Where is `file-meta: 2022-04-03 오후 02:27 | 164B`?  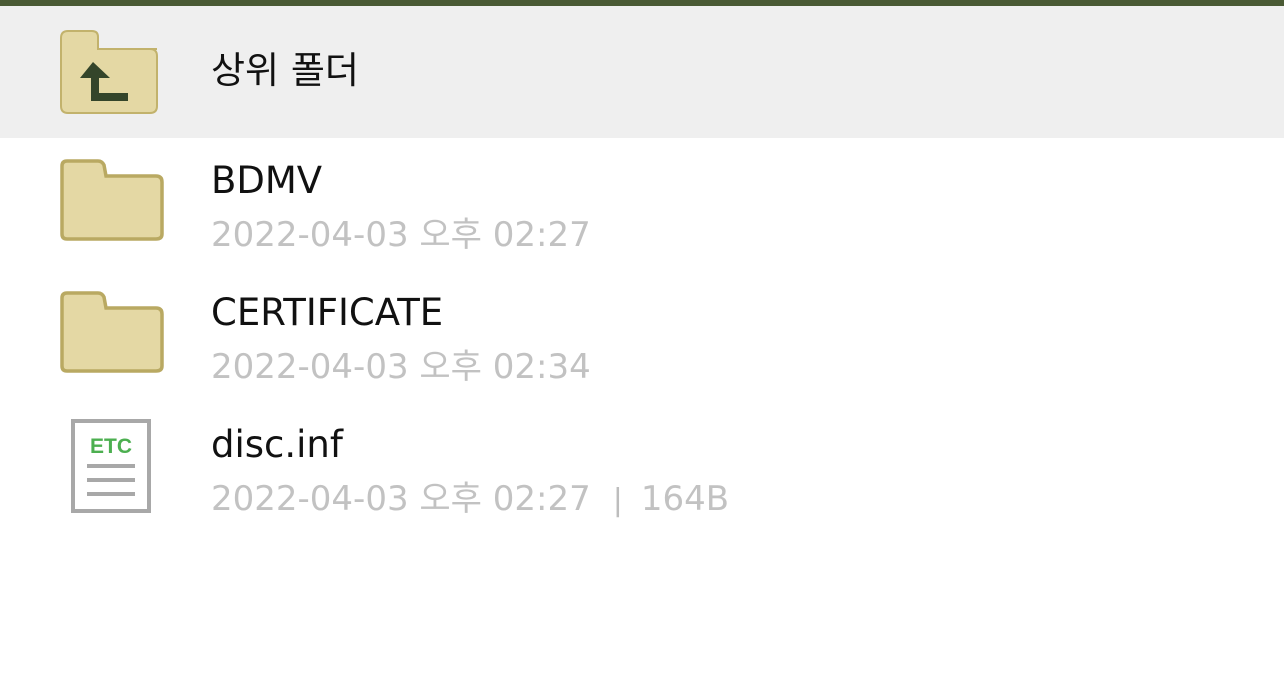
file-meta: 2022-04-03 오후 02:27 | 164B is located at coordinates (470, 499).